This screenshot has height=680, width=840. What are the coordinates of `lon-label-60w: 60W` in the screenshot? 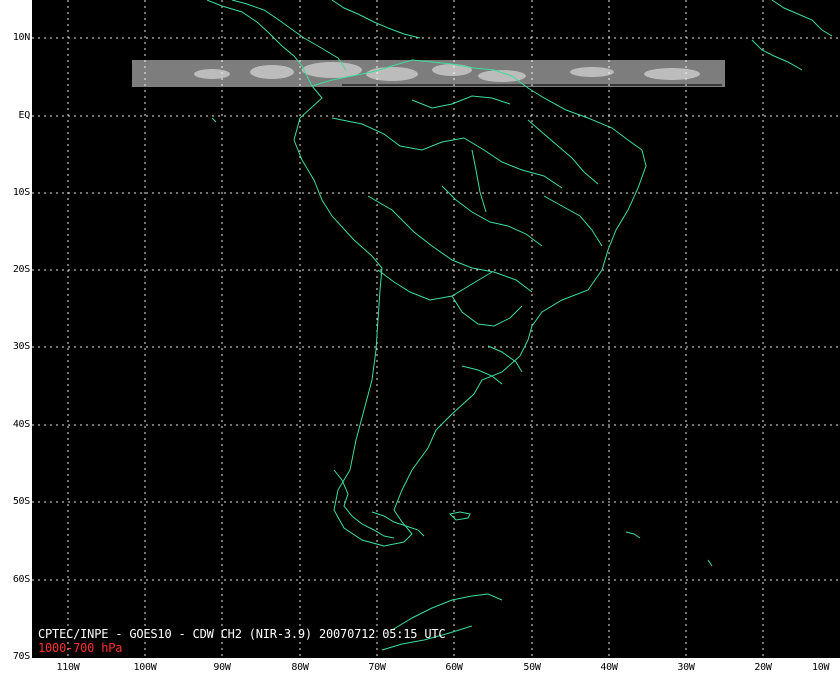 It's located at (454, 667).